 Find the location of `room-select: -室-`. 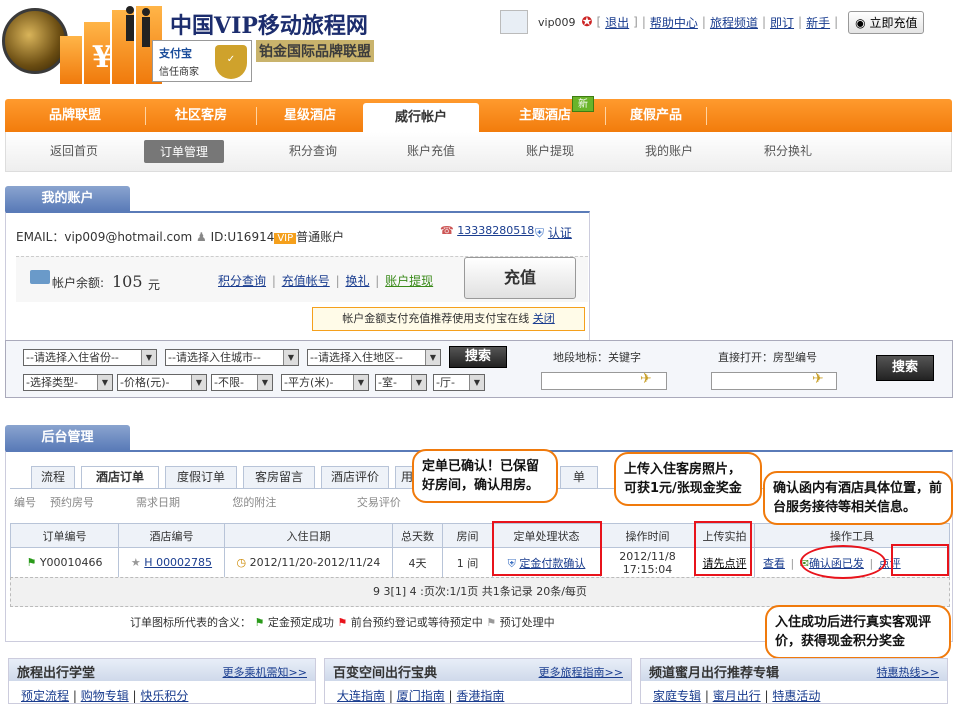

room-select: -室- is located at coordinates (401, 382).